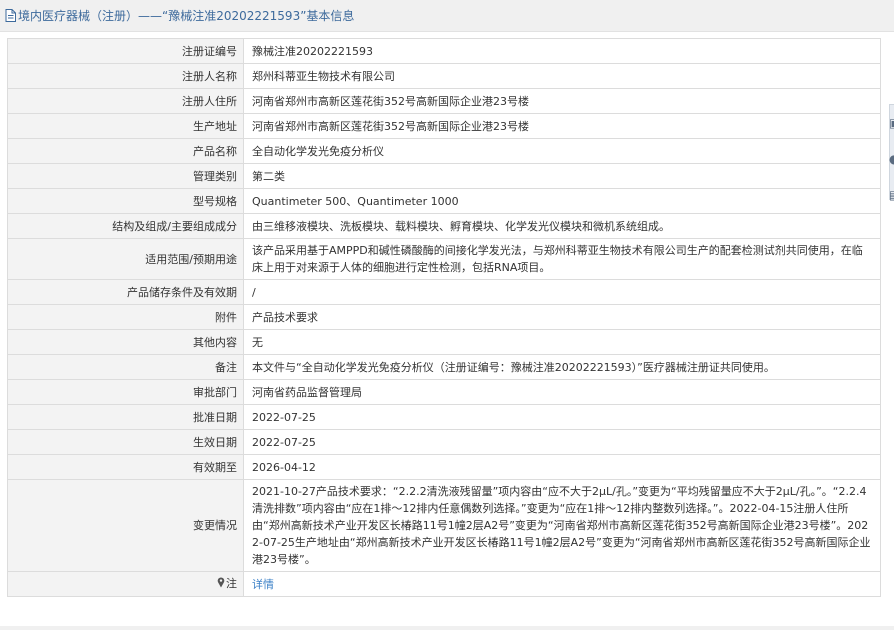 This screenshot has width=894, height=630. I want to click on table-row: 产品名称 全自动化学发光免疫分析仪, so click(444, 151).